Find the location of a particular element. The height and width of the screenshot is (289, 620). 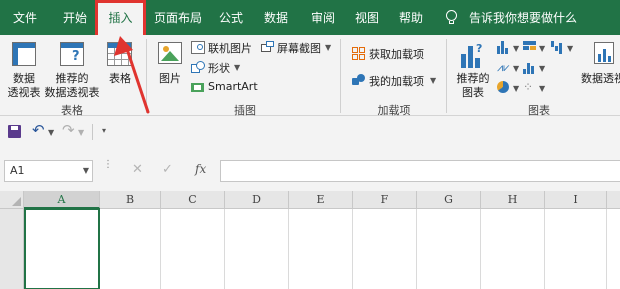

tab-help: 帮助 is located at coordinates (411, 17).